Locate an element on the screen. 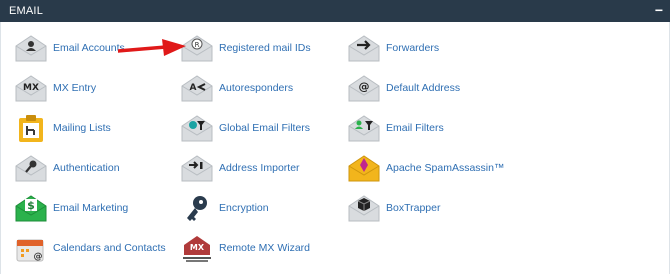 Image resolution: width=670 pixels, height=274 pixels. mailing-lists-link: Mailing Lists is located at coordinates (62, 128).